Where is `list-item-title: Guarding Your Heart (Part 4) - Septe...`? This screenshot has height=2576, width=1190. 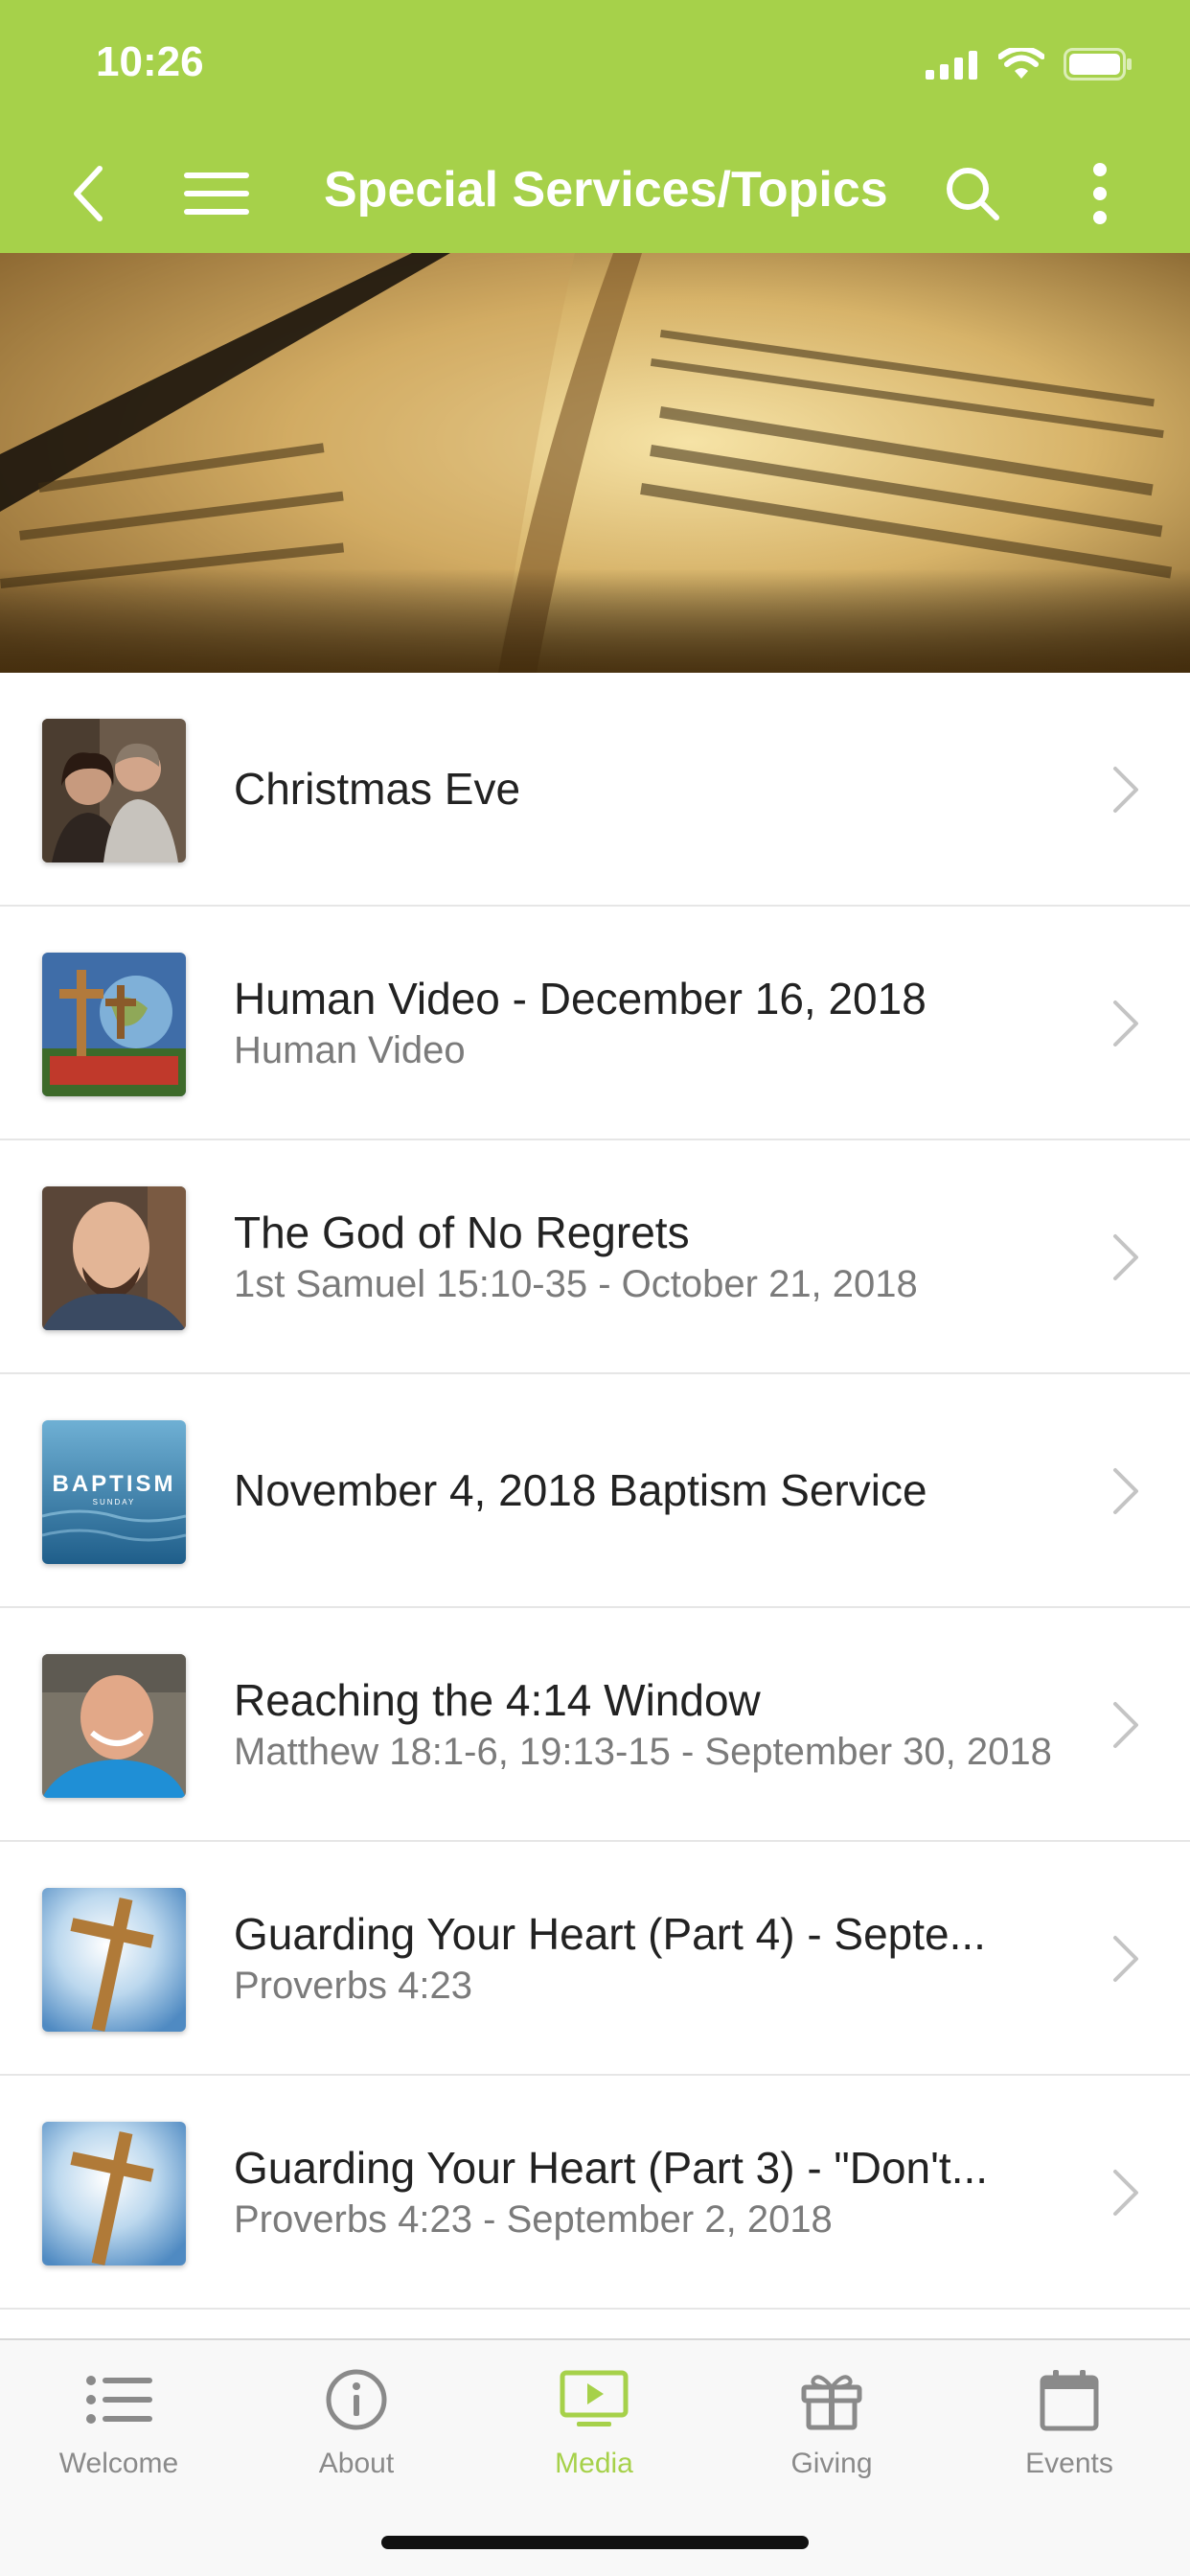
list-item-title: Guarding Your Heart (Part 4) - Septe... is located at coordinates (610, 1934).